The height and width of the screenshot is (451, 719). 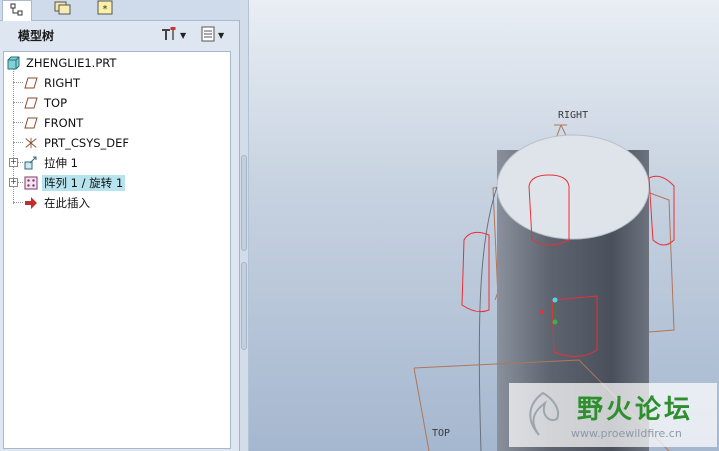 What do you see at coordinates (31, 203) in the screenshot?
I see `insert-arrow-icon` at bounding box center [31, 203].